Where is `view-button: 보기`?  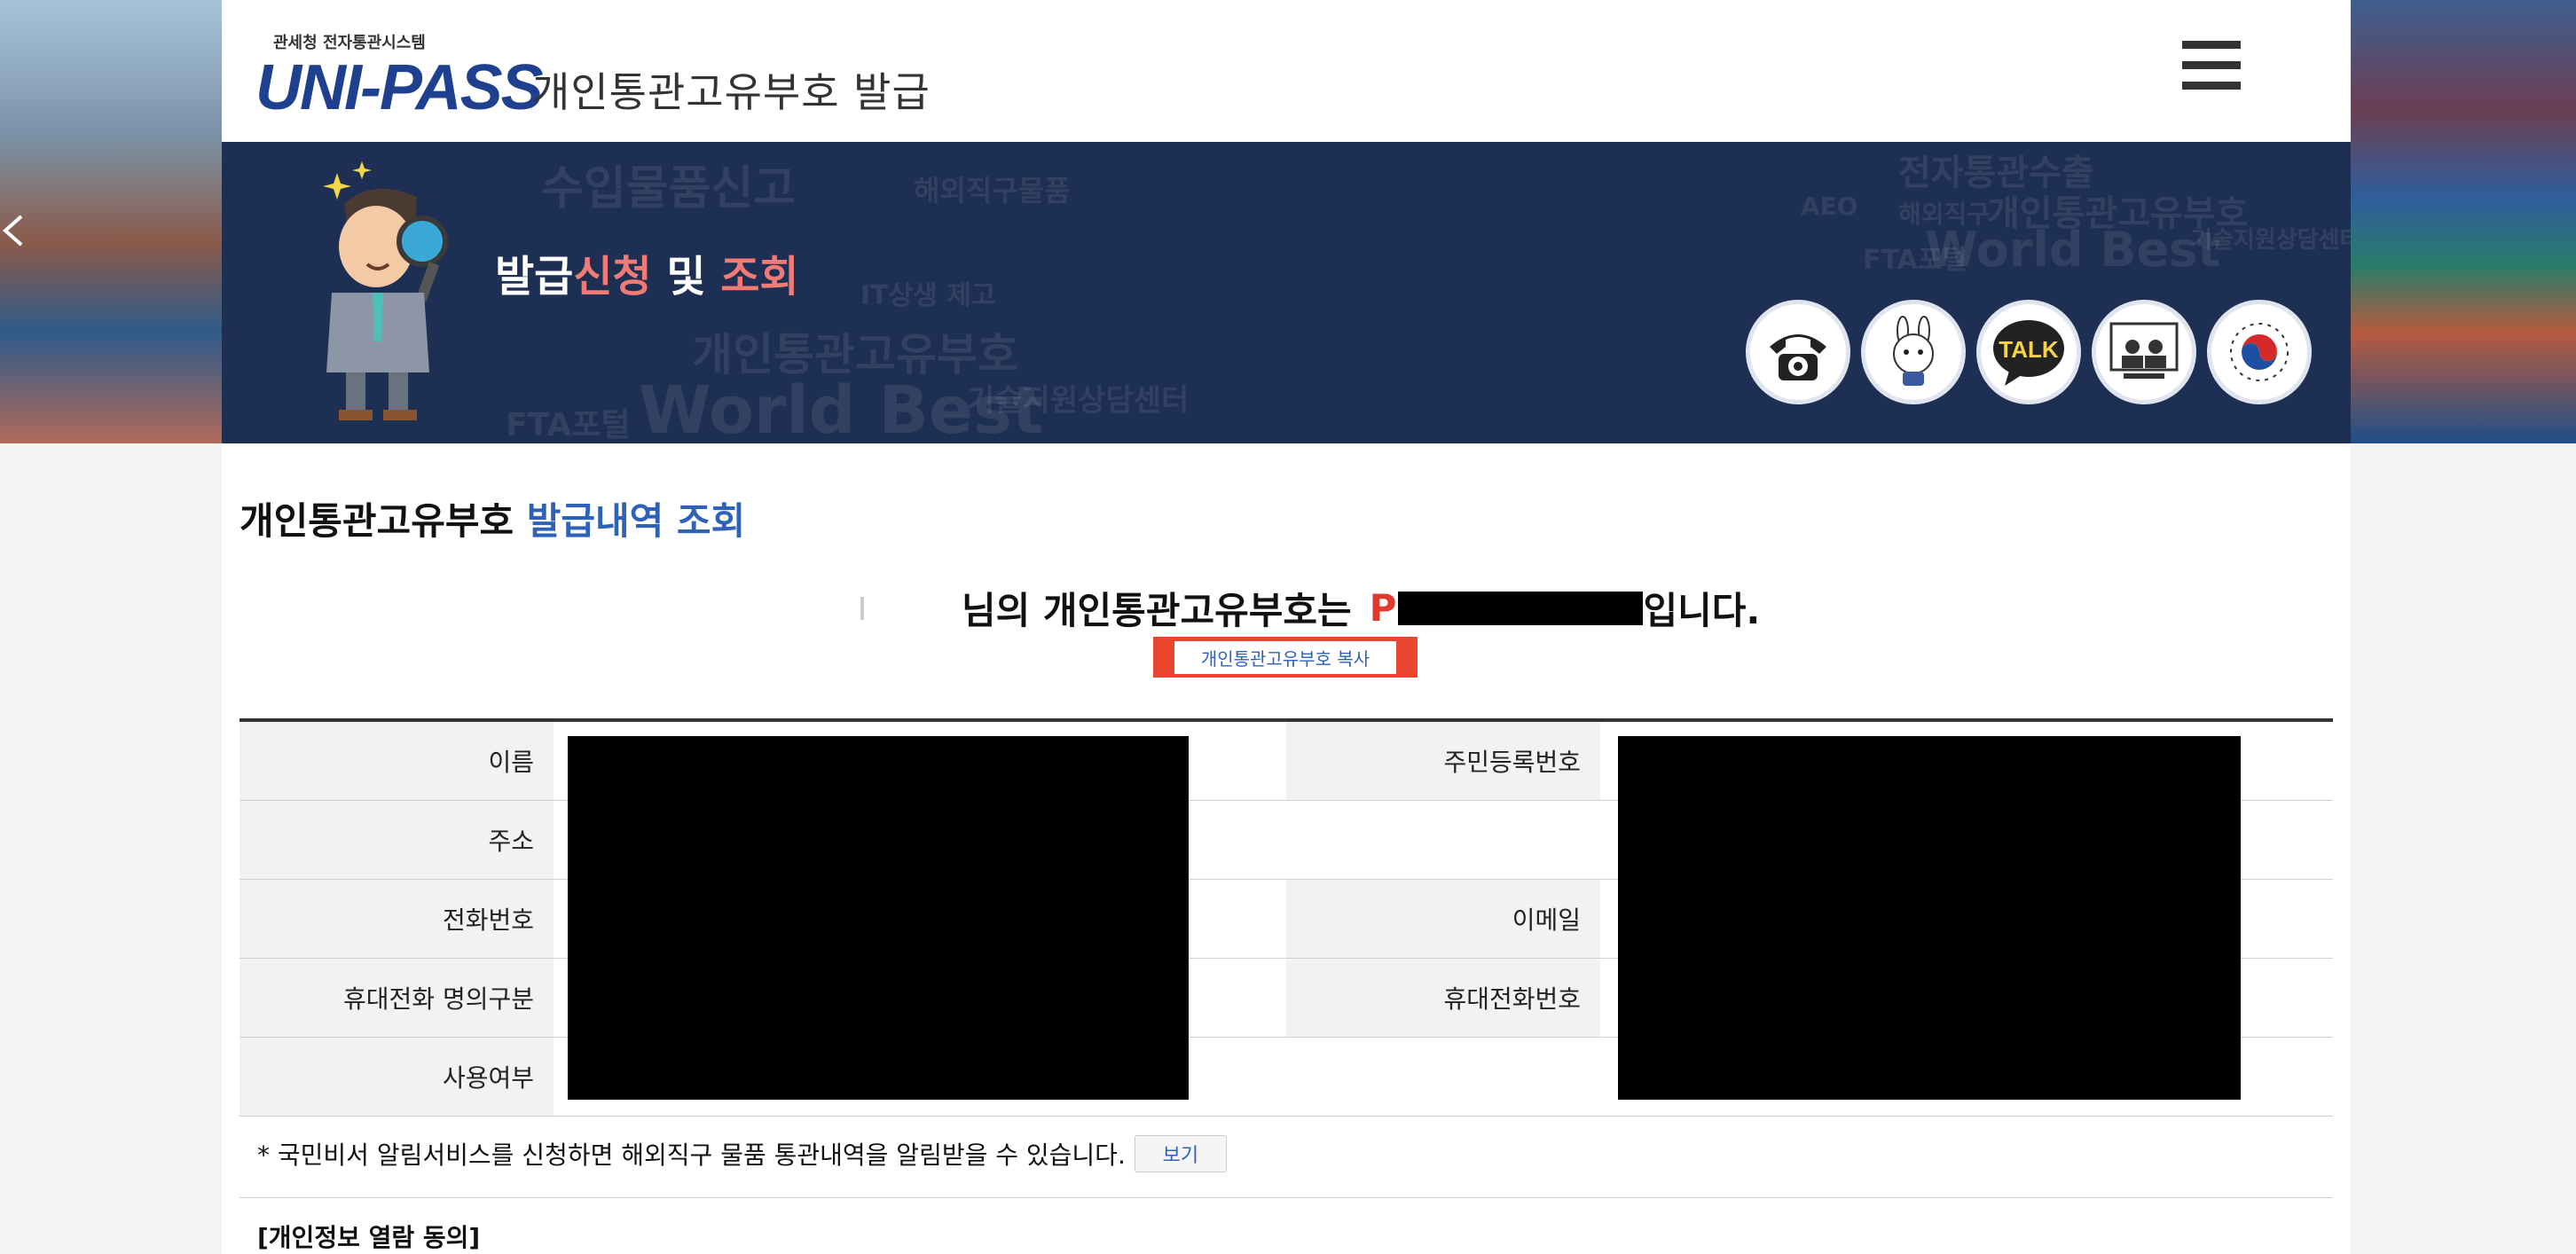 view-button: 보기 is located at coordinates (1180, 1153).